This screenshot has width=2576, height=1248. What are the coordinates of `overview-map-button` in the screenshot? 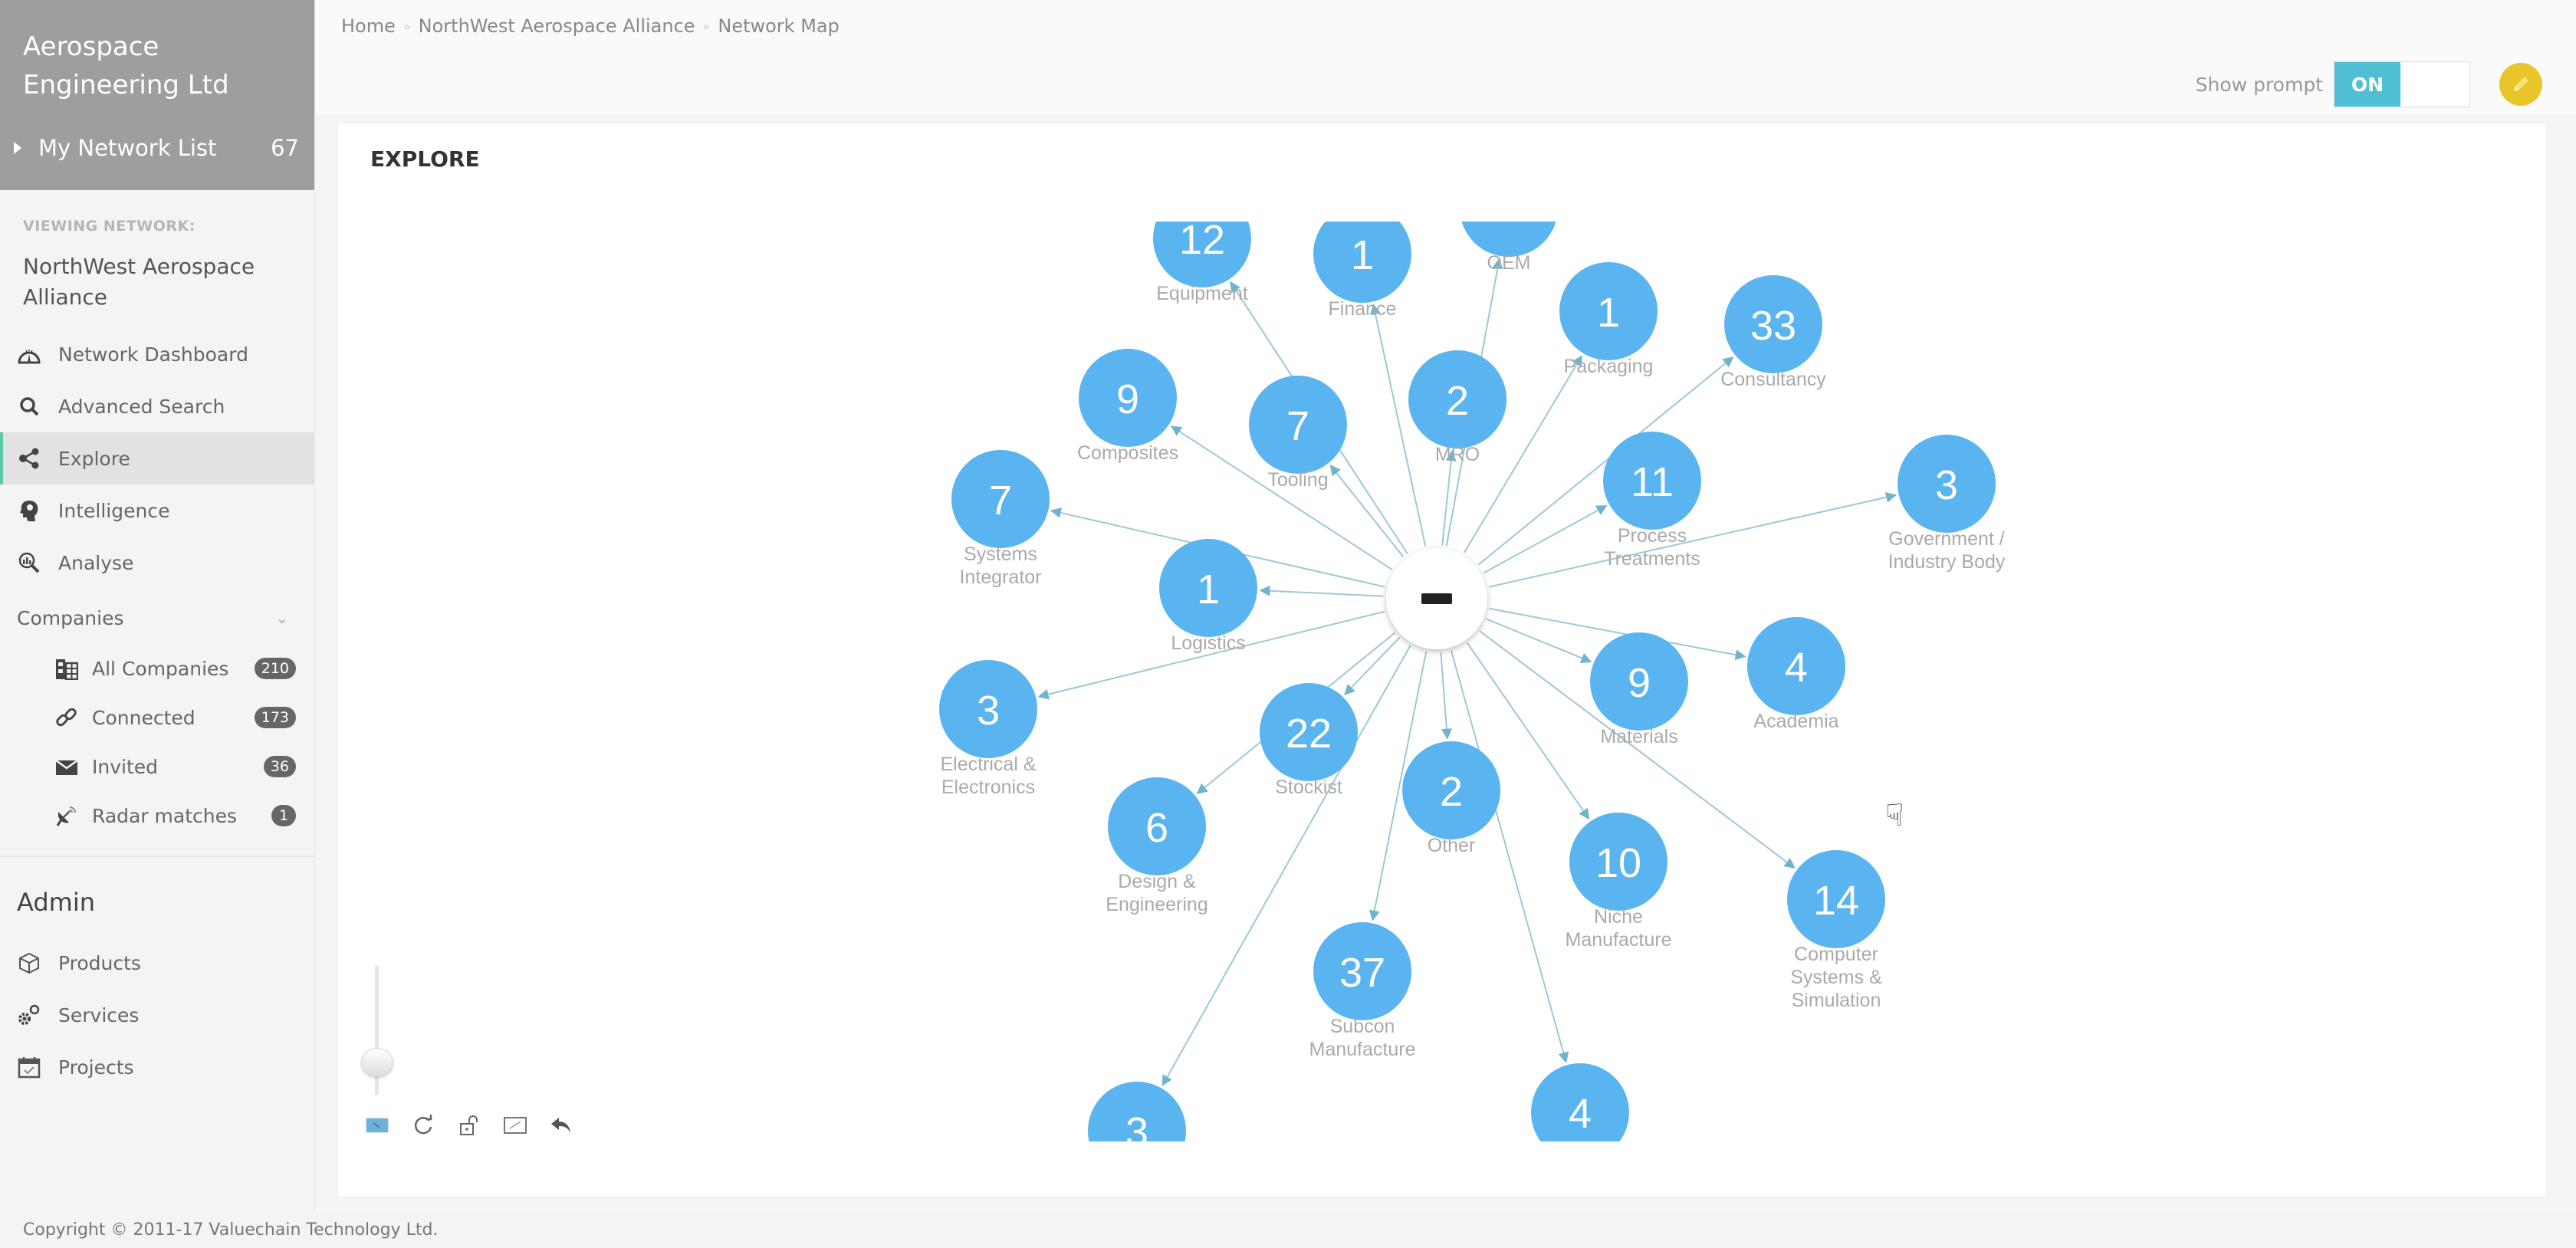 It's located at (377, 1125).